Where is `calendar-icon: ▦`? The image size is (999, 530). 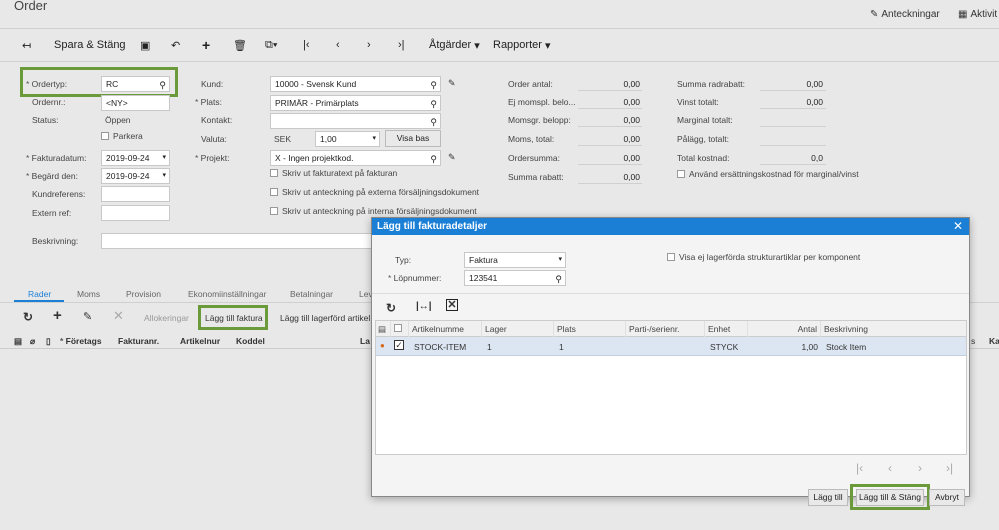
calendar-icon: ▦ is located at coordinates (963, 14).